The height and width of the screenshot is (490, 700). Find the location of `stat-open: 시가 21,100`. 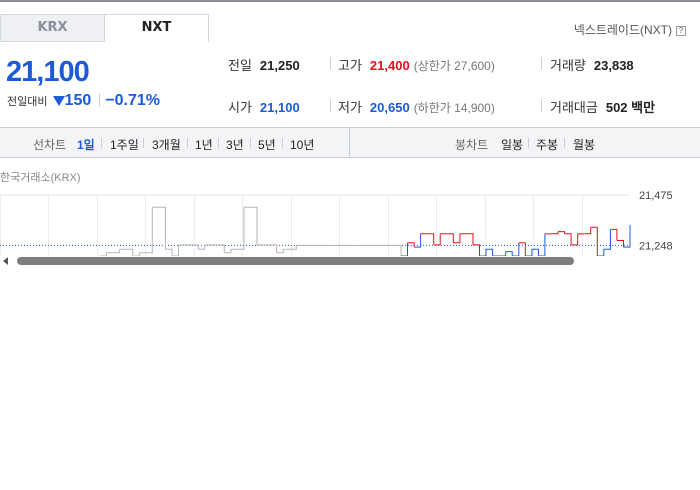

stat-open: 시가 21,100 is located at coordinates (264, 106).